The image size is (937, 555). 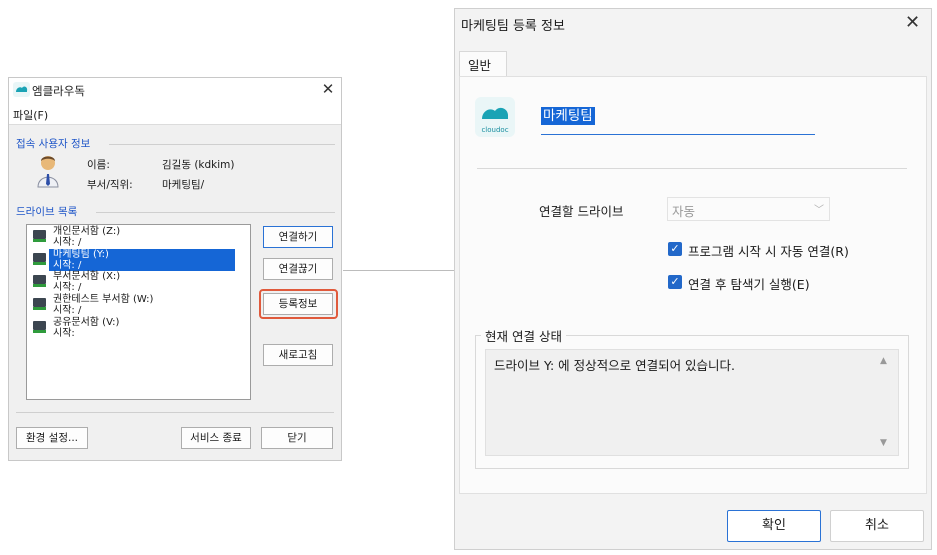 What do you see at coordinates (198, 165) in the screenshot?
I see `user-name-value: 김길동 (kdkim)` at bounding box center [198, 165].